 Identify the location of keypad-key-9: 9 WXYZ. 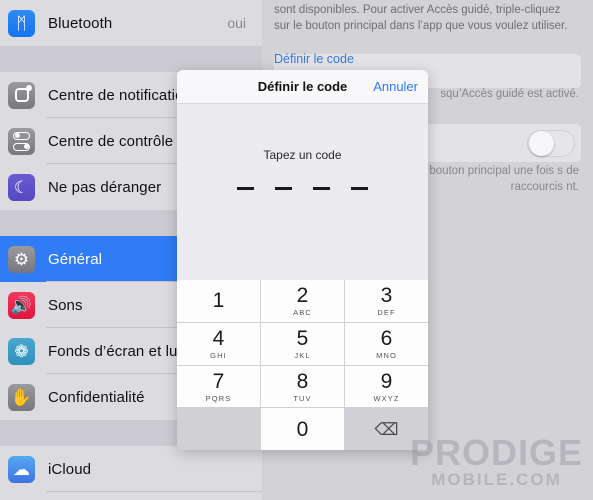
(386, 386).